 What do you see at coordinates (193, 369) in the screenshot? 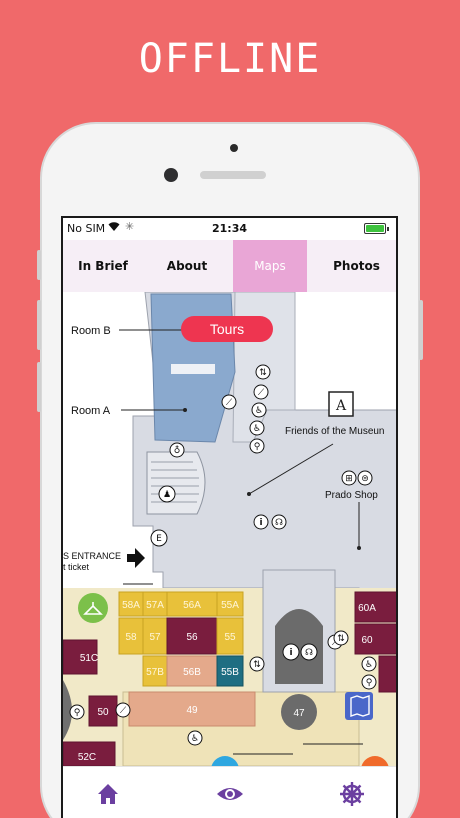
I see `gallery-bench` at bounding box center [193, 369].